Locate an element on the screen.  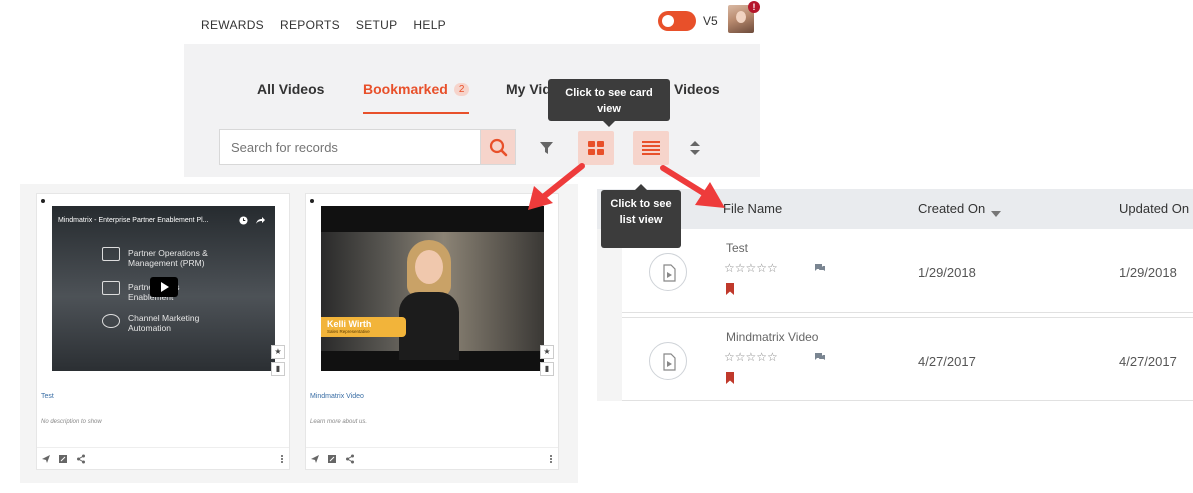
avatar: ! is located at coordinates (744, 17).